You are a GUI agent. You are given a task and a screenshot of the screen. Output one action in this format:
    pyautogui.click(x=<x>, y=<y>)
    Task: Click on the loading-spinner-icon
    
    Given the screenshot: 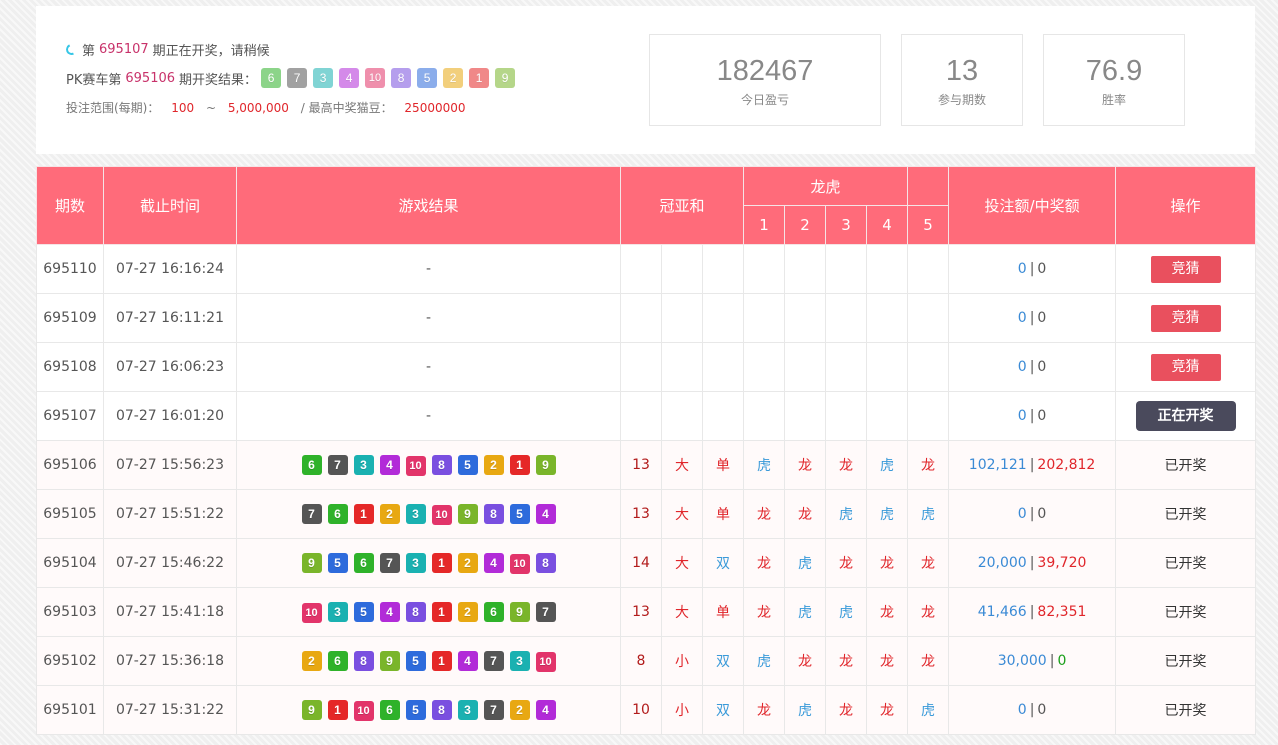 What is the action you would take?
    pyautogui.click(x=71, y=49)
    